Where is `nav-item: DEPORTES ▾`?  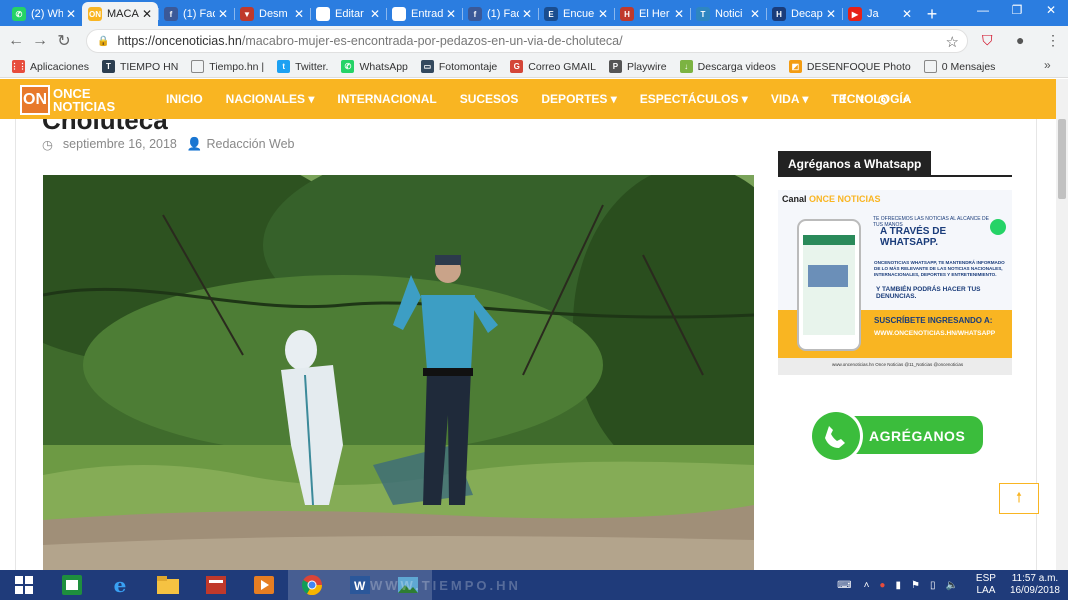 nav-item: DEPORTES ▾ is located at coordinates (578, 99).